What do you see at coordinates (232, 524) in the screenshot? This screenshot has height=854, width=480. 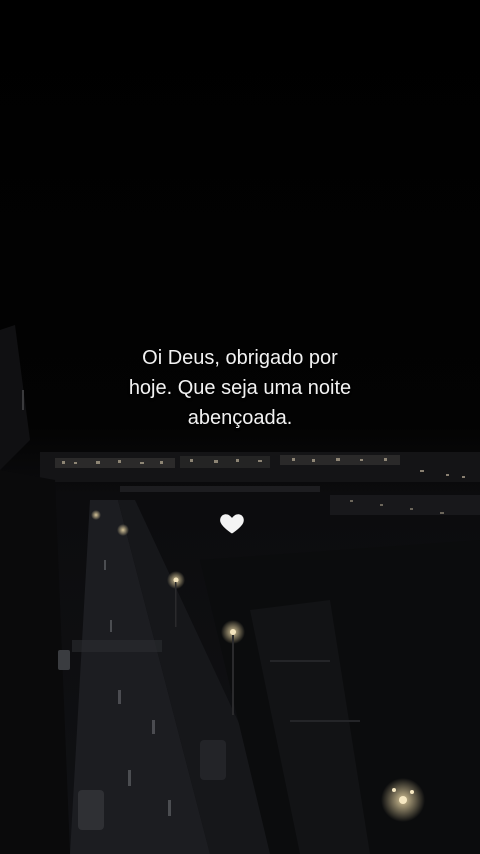 I see `white-heart-icon` at bounding box center [232, 524].